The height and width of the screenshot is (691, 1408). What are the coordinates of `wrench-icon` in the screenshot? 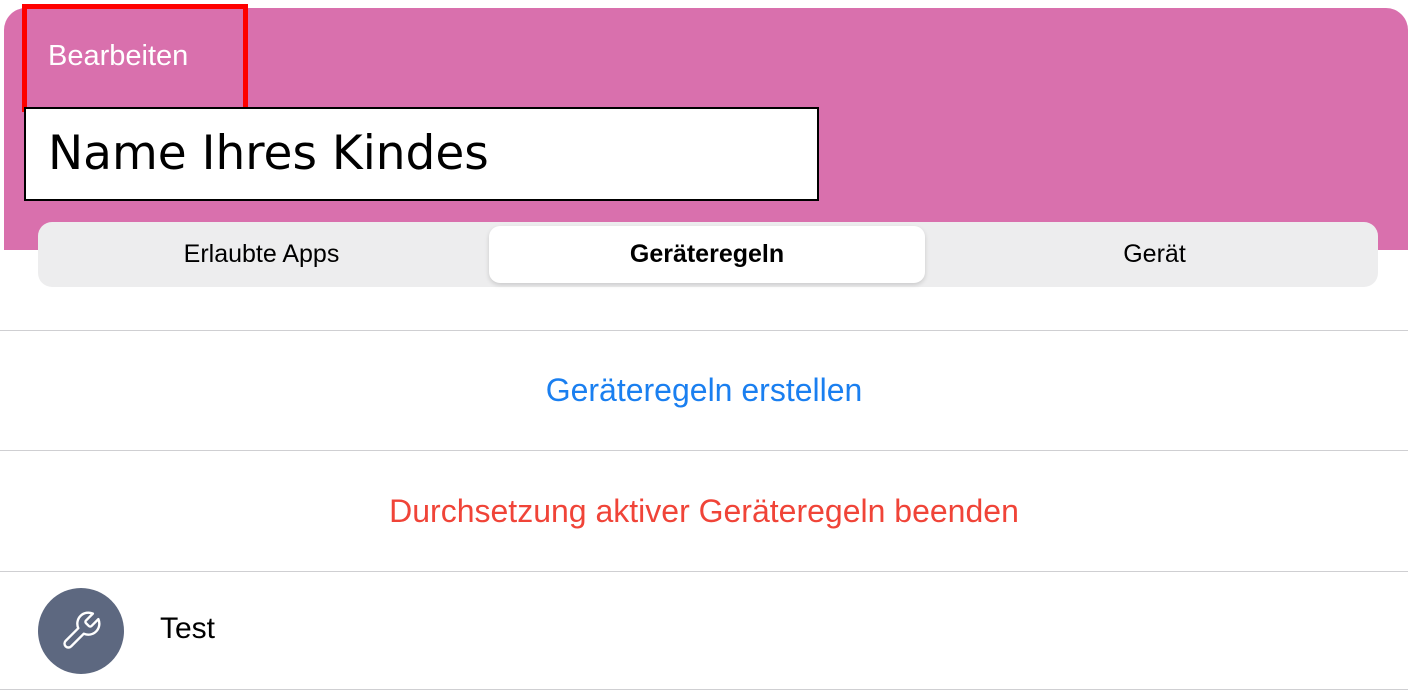 It's located at (82, 630).